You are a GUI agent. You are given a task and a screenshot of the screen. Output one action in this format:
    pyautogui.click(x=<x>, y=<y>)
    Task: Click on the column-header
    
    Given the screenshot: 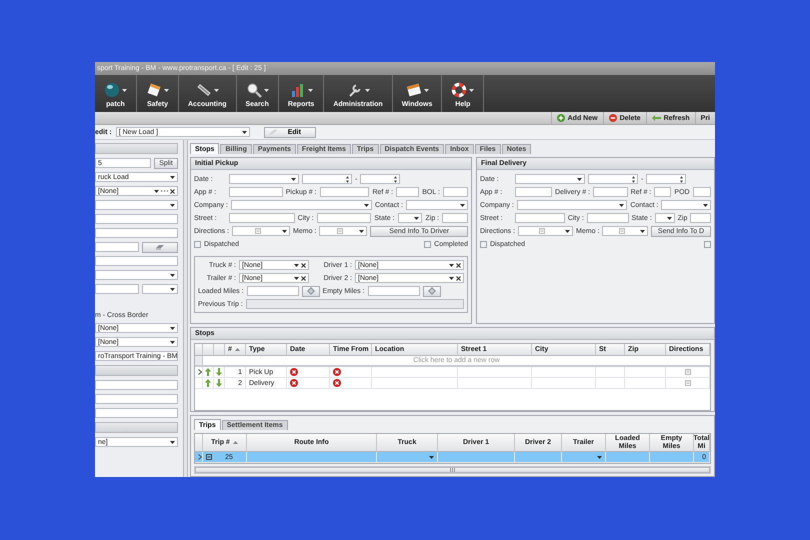 What is the action you would take?
    pyautogui.click(x=208, y=350)
    